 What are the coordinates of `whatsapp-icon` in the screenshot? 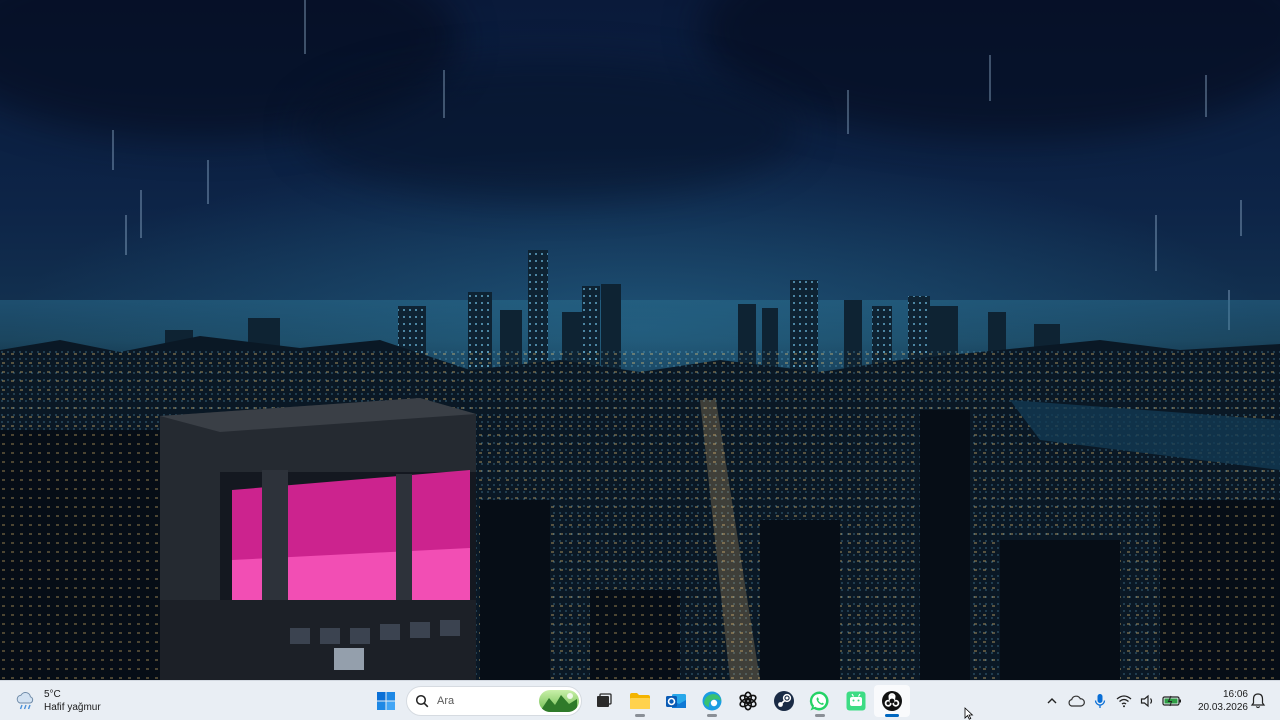 It's located at (819, 701).